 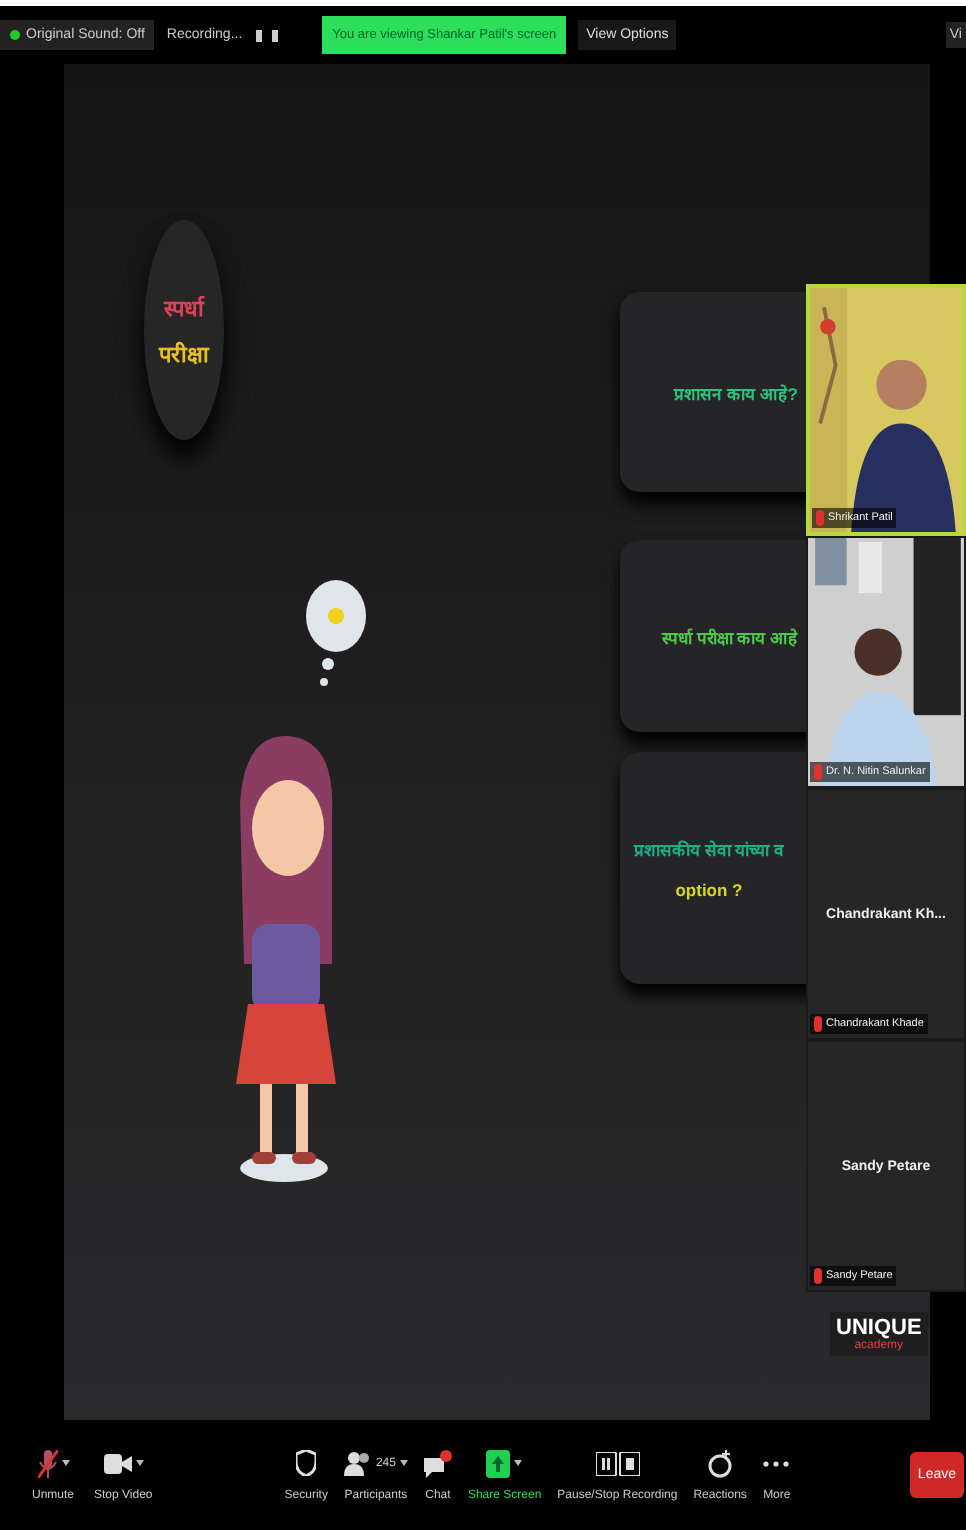 What do you see at coordinates (306, 1463) in the screenshot?
I see `shield-icon` at bounding box center [306, 1463].